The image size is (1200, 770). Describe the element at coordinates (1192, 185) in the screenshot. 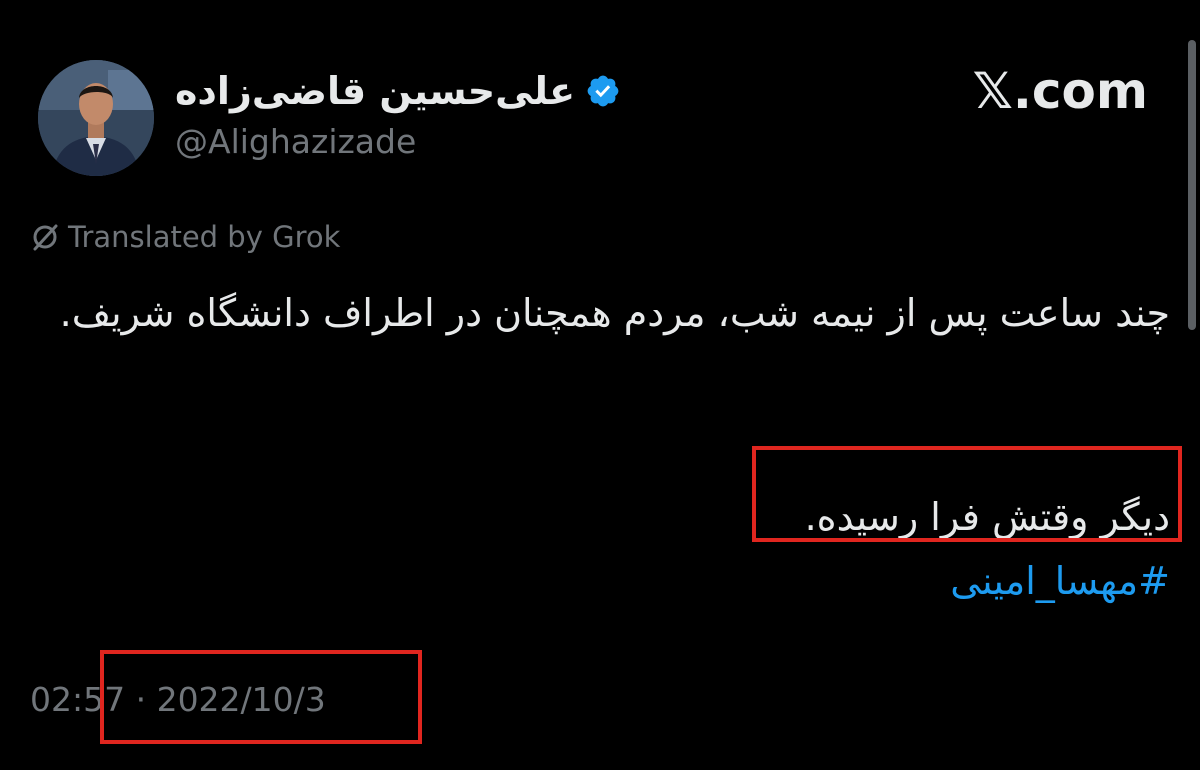

I see `scrollbar` at that location.